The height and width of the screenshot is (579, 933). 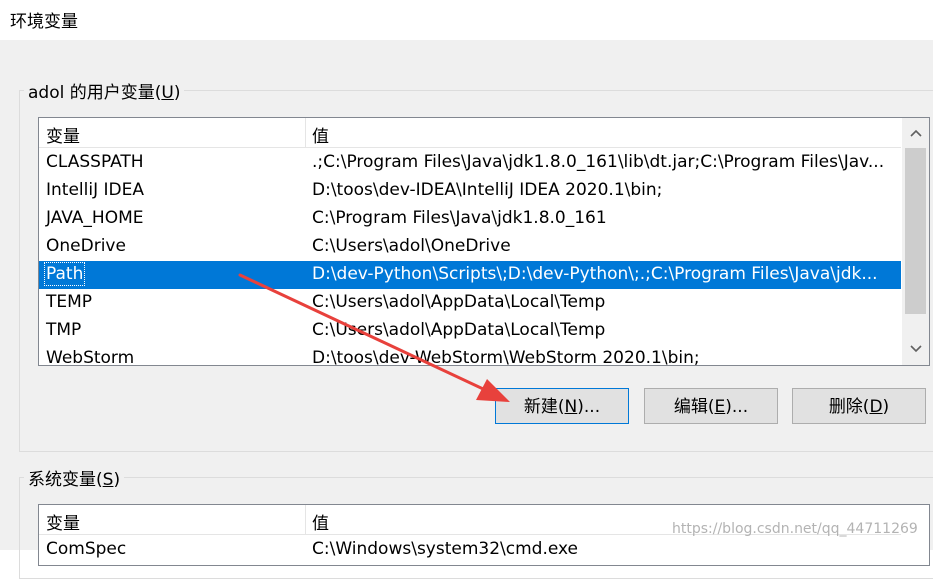 What do you see at coordinates (74, 477) in the screenshot?
I see `system-variables-group-label: 系统变量(S)` at bounding box center [74, 477].